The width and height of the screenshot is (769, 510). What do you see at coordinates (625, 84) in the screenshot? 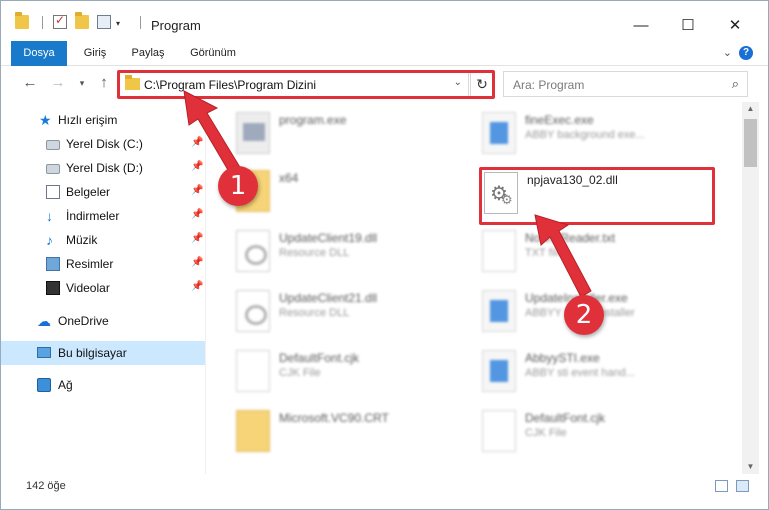
I see `search-input: Ara: Program ⌕` at bounding box center [625, 84].